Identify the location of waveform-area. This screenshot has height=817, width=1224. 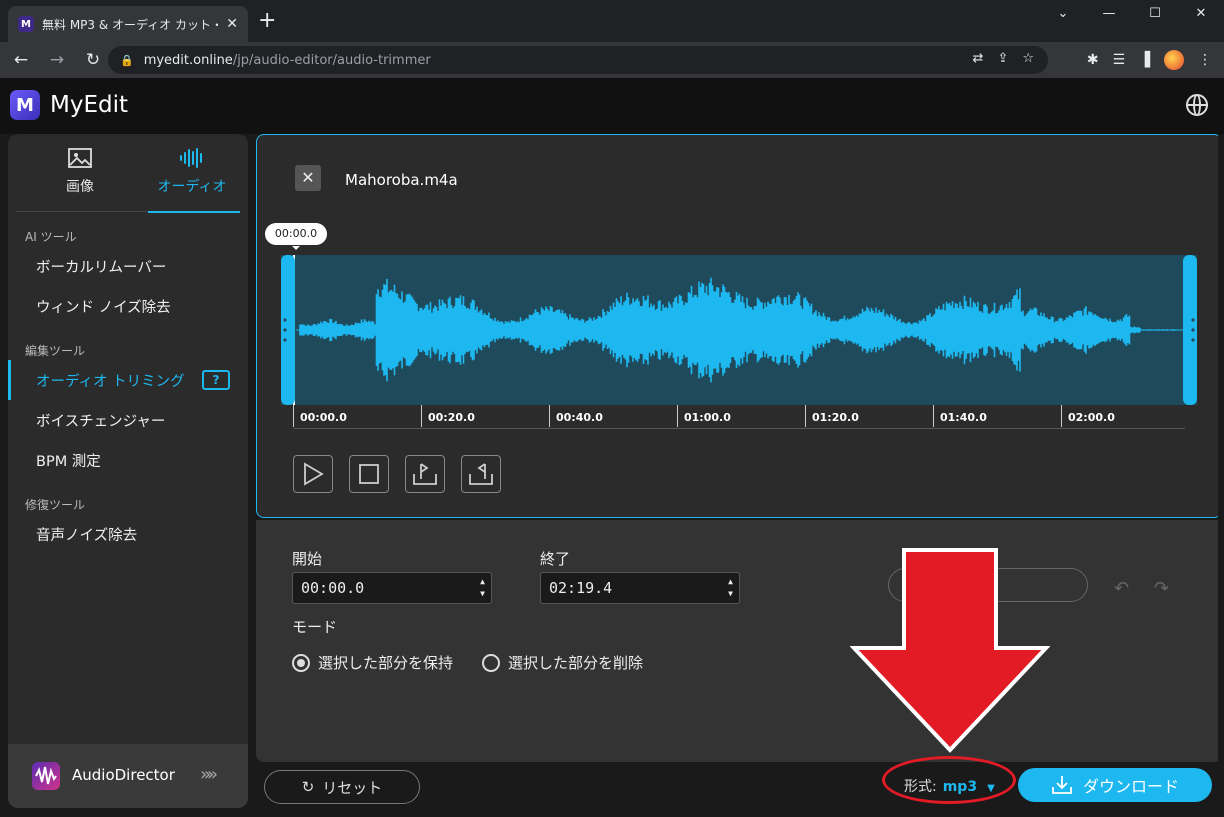
(739, 330).